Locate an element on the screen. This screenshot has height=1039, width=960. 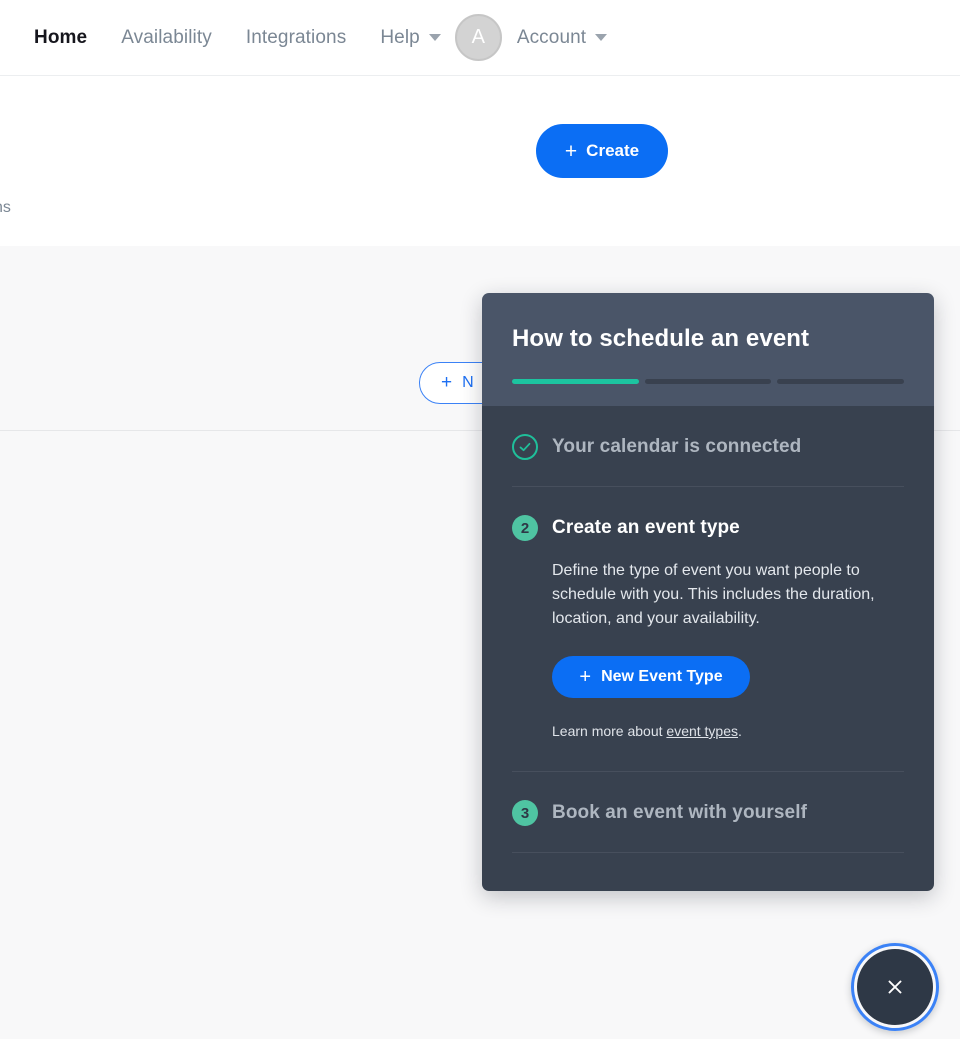
learn-more-text: Learn more about event types. is located at coordinates (728, 731).